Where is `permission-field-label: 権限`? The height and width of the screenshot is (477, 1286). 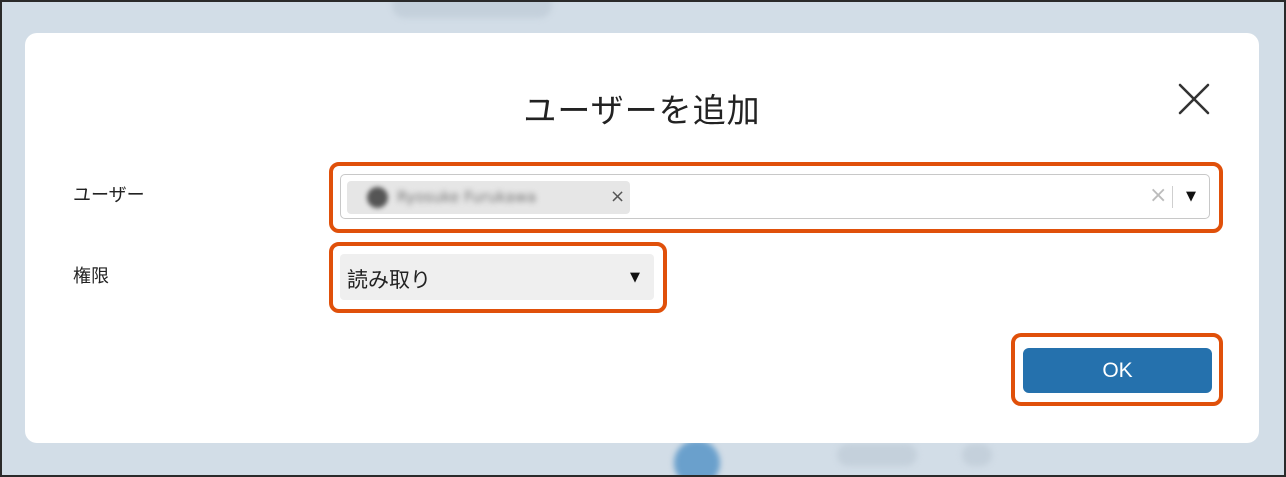
permission-field-label: 権限 is located at coordinates (91, 276).